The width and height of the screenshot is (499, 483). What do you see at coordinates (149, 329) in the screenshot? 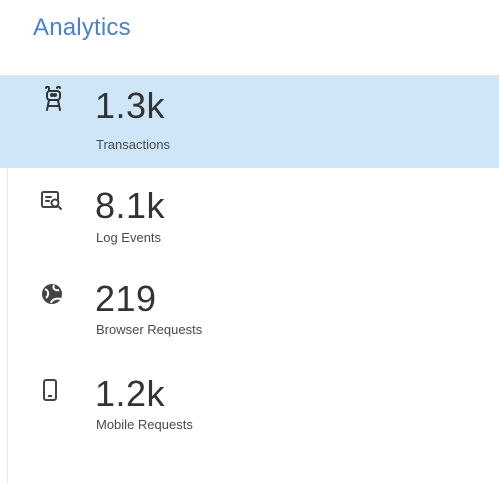
I see `browser-requests-label: Browser Requests` at bounding box center [149, 329].